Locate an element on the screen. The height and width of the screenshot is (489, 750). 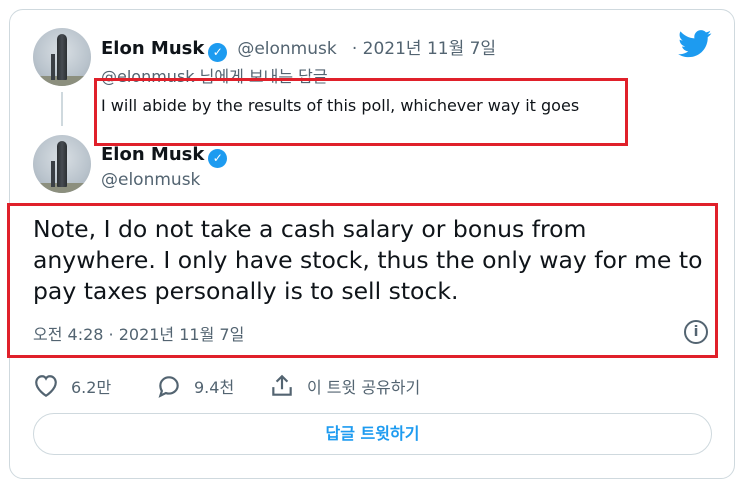
speech-bubble-icon is located at coordinates (168, 387).